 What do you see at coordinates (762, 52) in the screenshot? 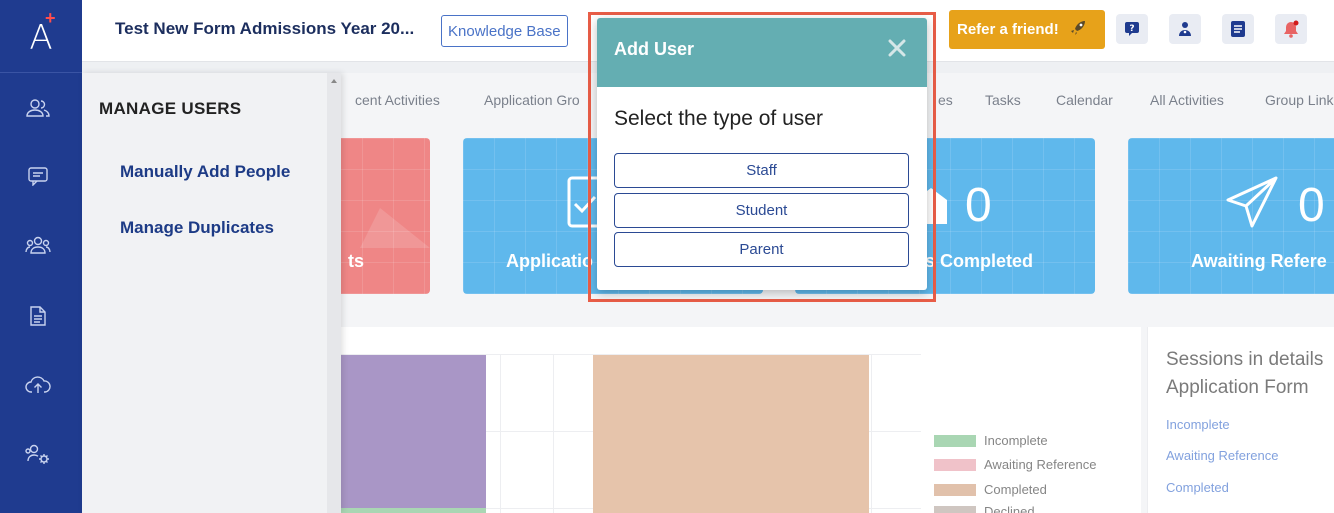
I see `modal-header: Add User` at bounding box center [762, 52].